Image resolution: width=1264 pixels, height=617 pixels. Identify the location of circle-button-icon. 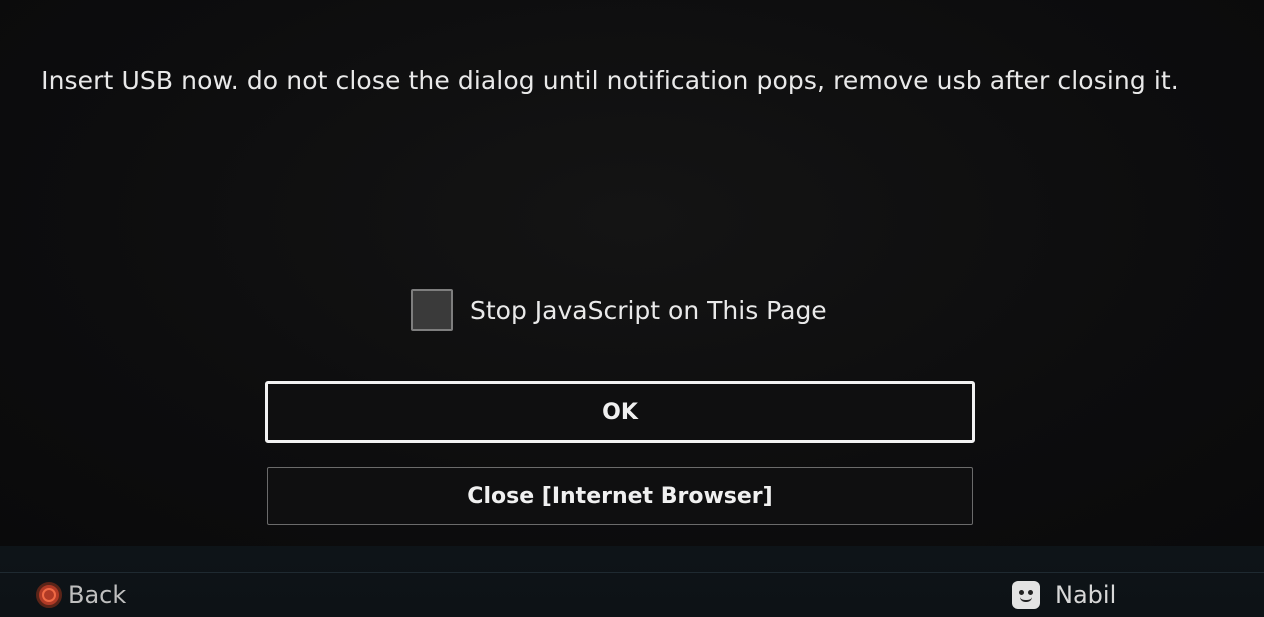
(49, 595).